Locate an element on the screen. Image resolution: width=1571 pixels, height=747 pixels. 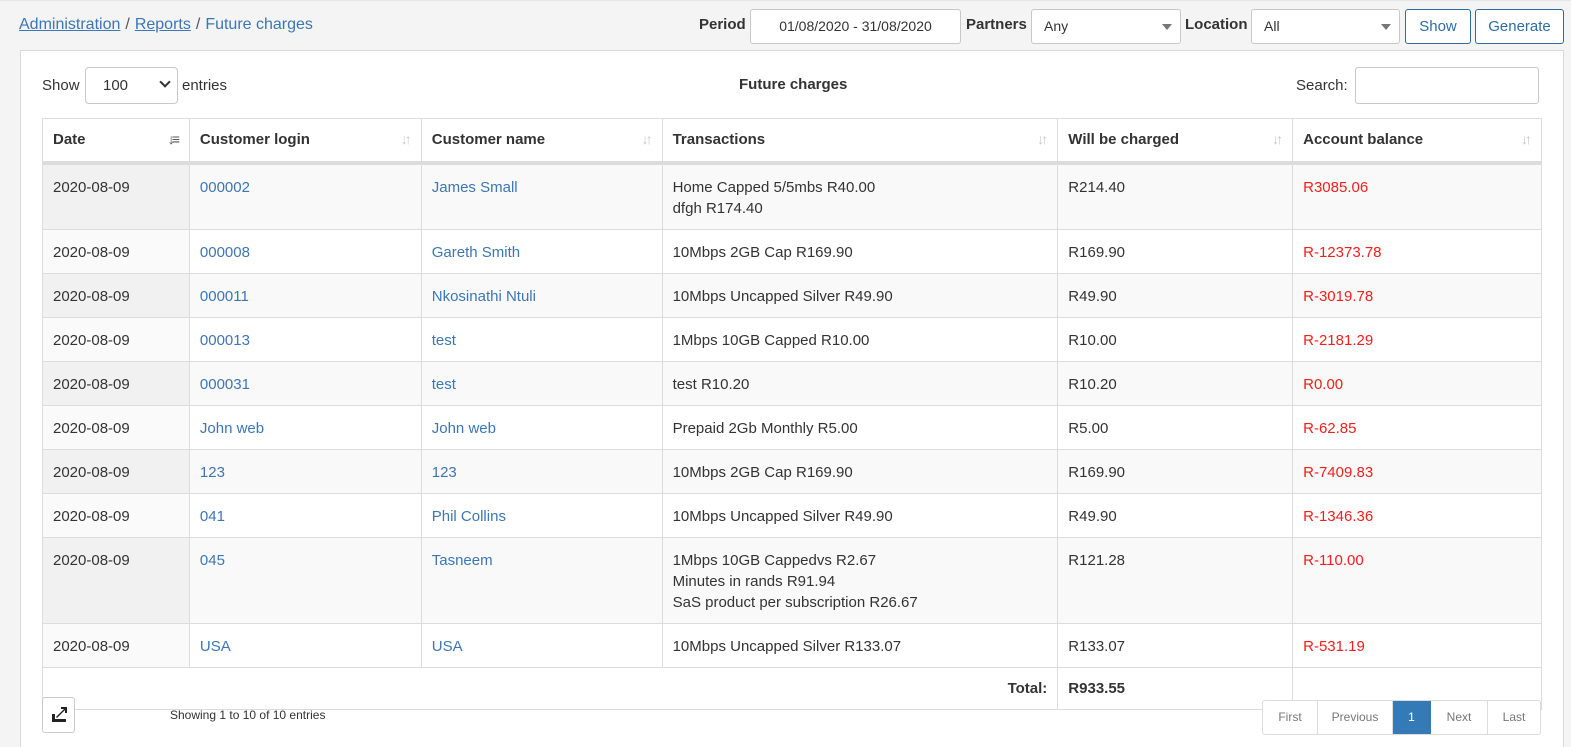
cell-customer-name: USA is located at coordinates (541, 645).